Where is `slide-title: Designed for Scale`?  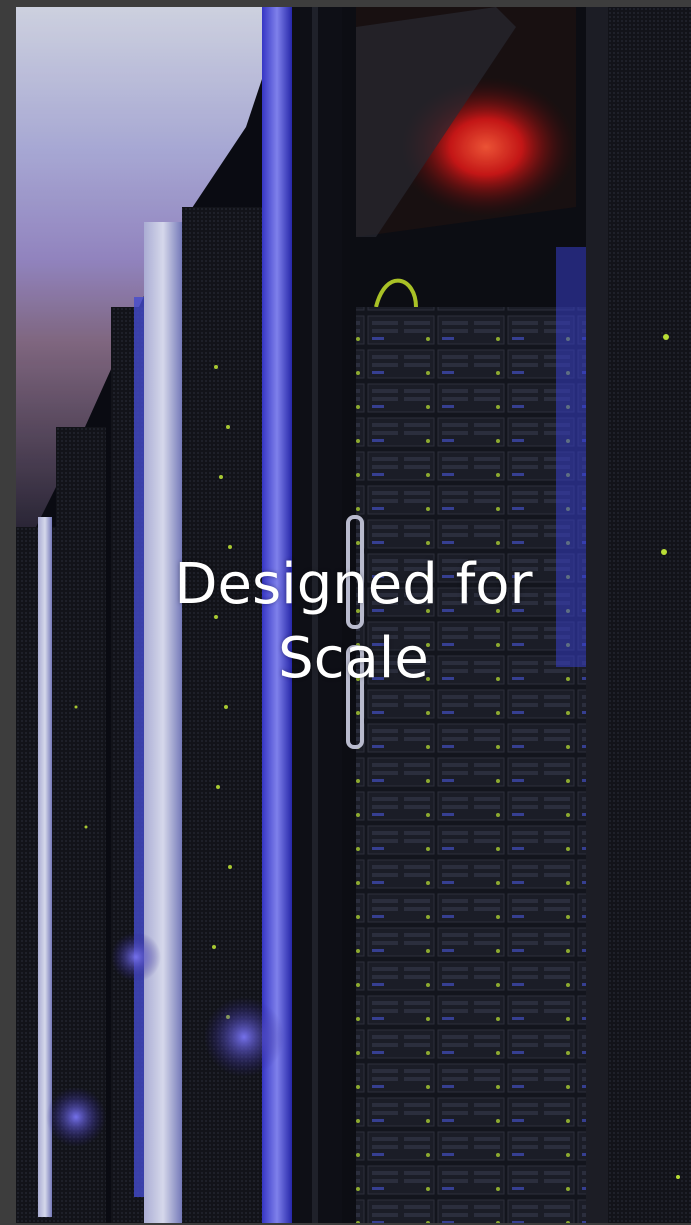 slide-title: Designed for Scale is located at coordinates (353, 622).